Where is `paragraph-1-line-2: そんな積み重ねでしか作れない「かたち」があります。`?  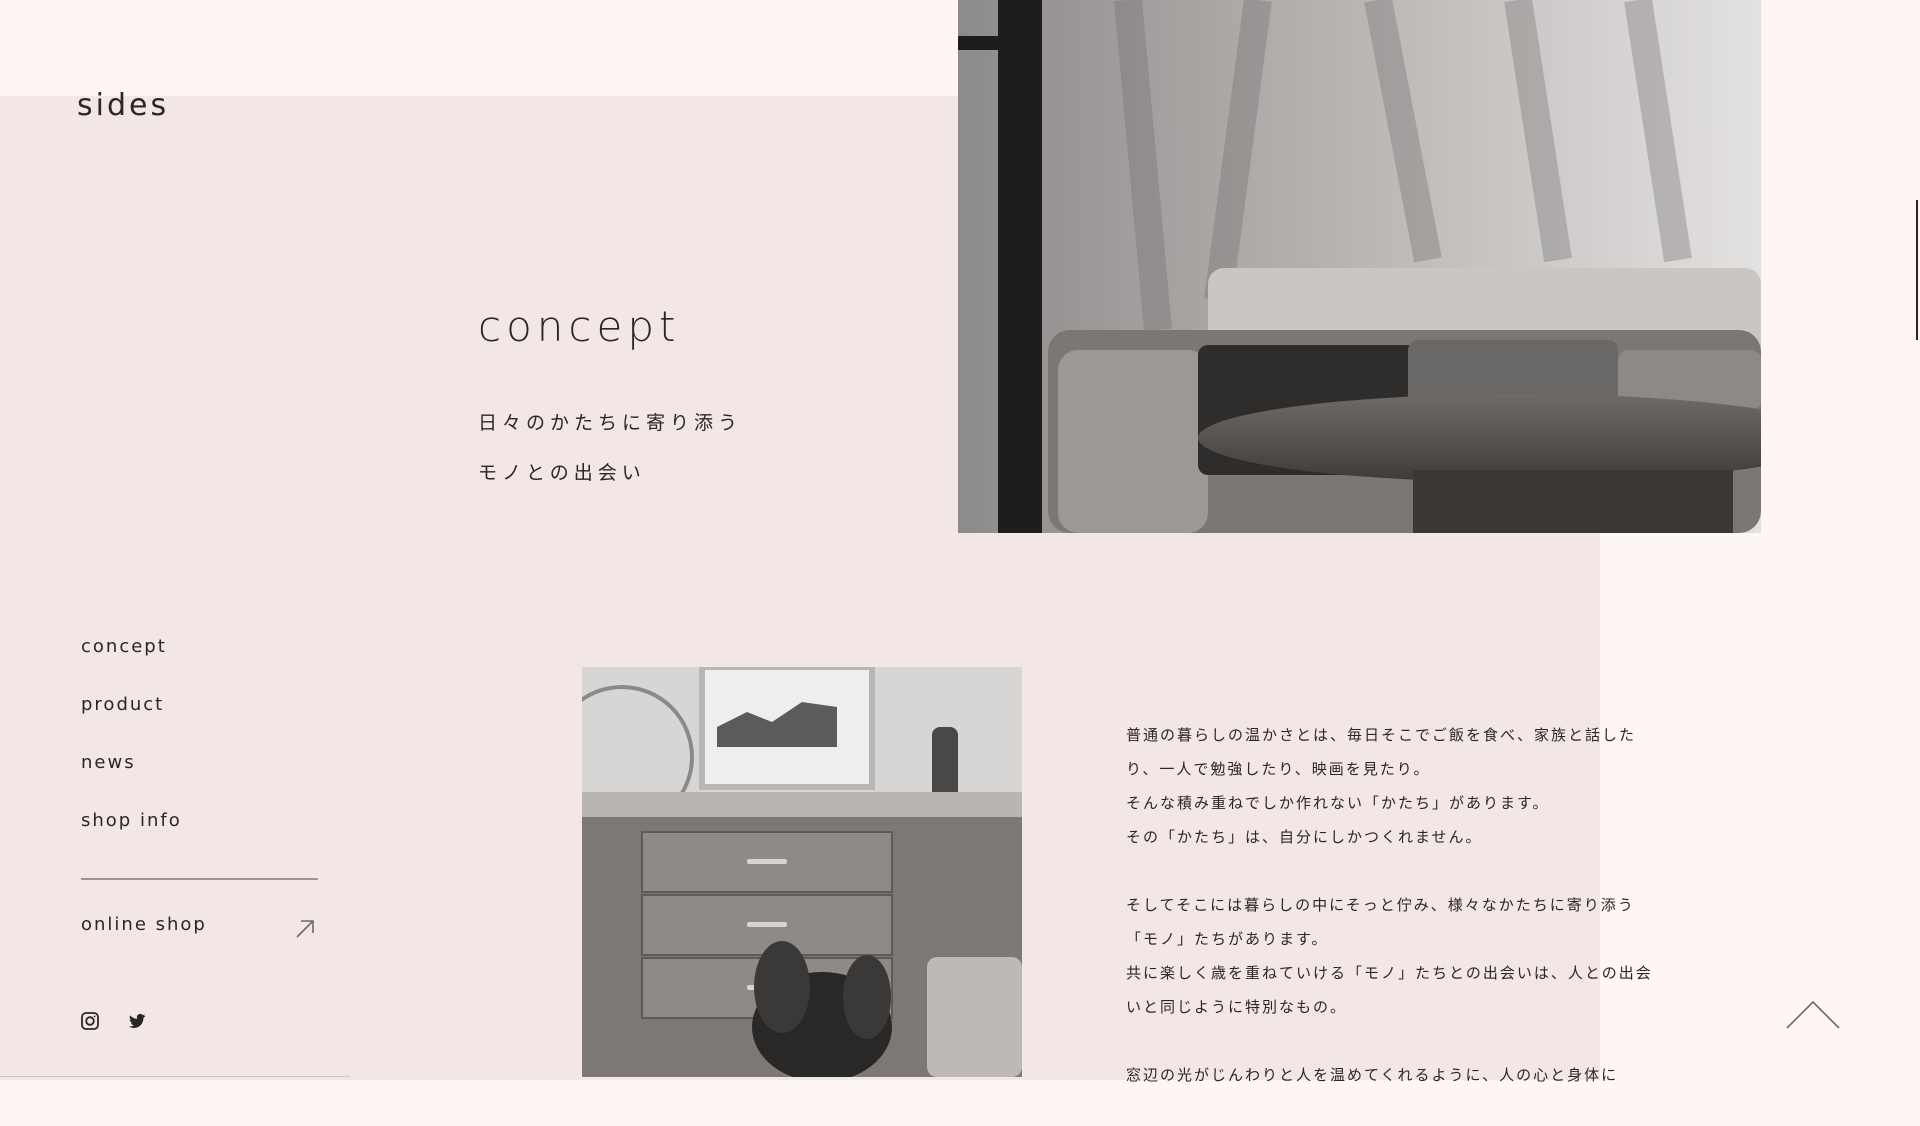
paragraph-1-line-2: そんな積み重ねでしか作れない「かたち」があります。 is located at coordinates (1338, 803).